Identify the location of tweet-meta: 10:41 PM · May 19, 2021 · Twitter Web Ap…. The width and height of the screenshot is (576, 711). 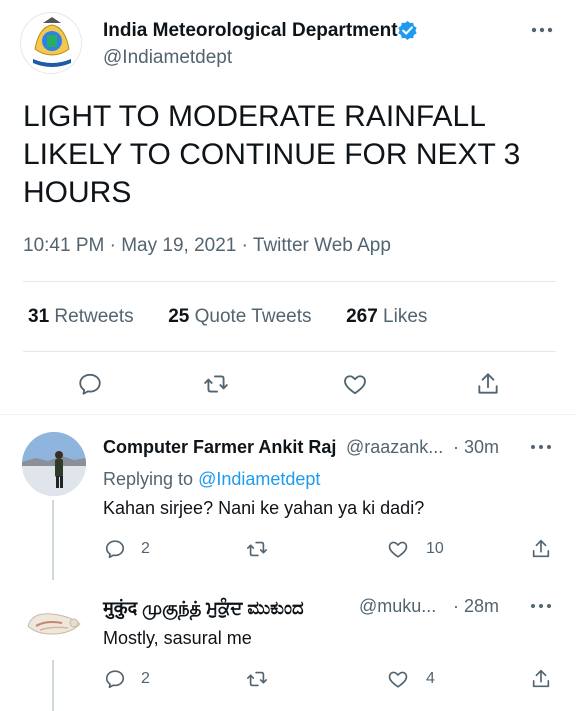
(207, 246).